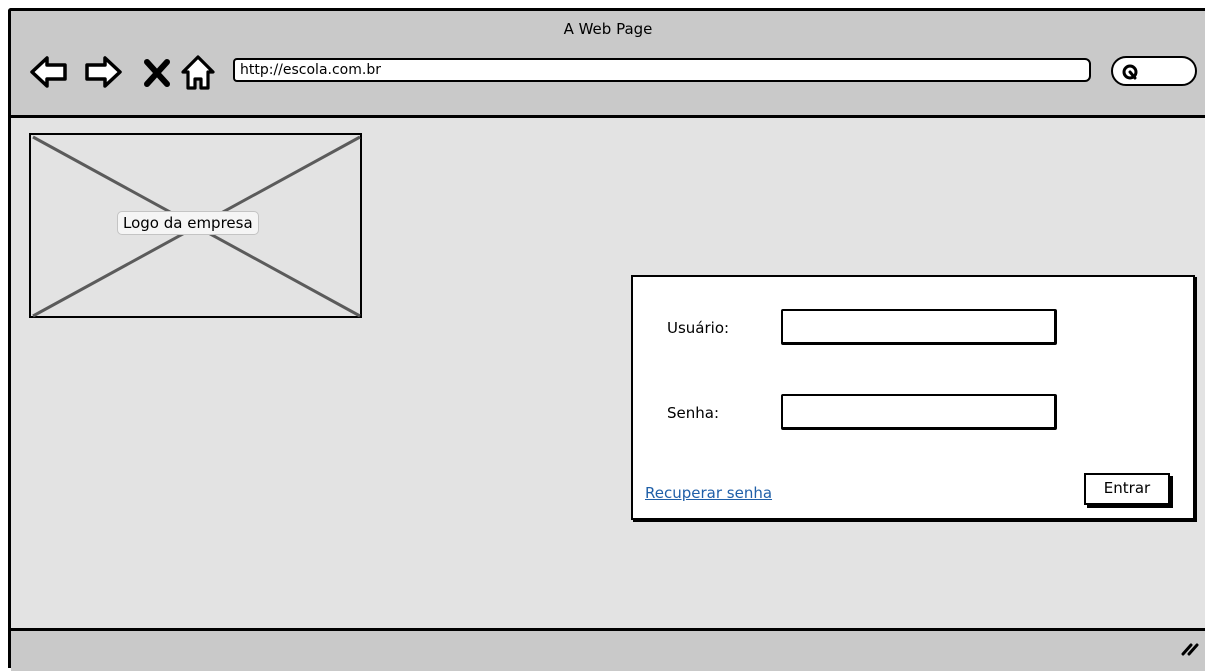 The width and height of the screenshot is (1205, 671). What do you see at coordinates (188, 223) in the screenshot?
I see `logo-label: Logo da empresa` at bounding box center [188, 223].